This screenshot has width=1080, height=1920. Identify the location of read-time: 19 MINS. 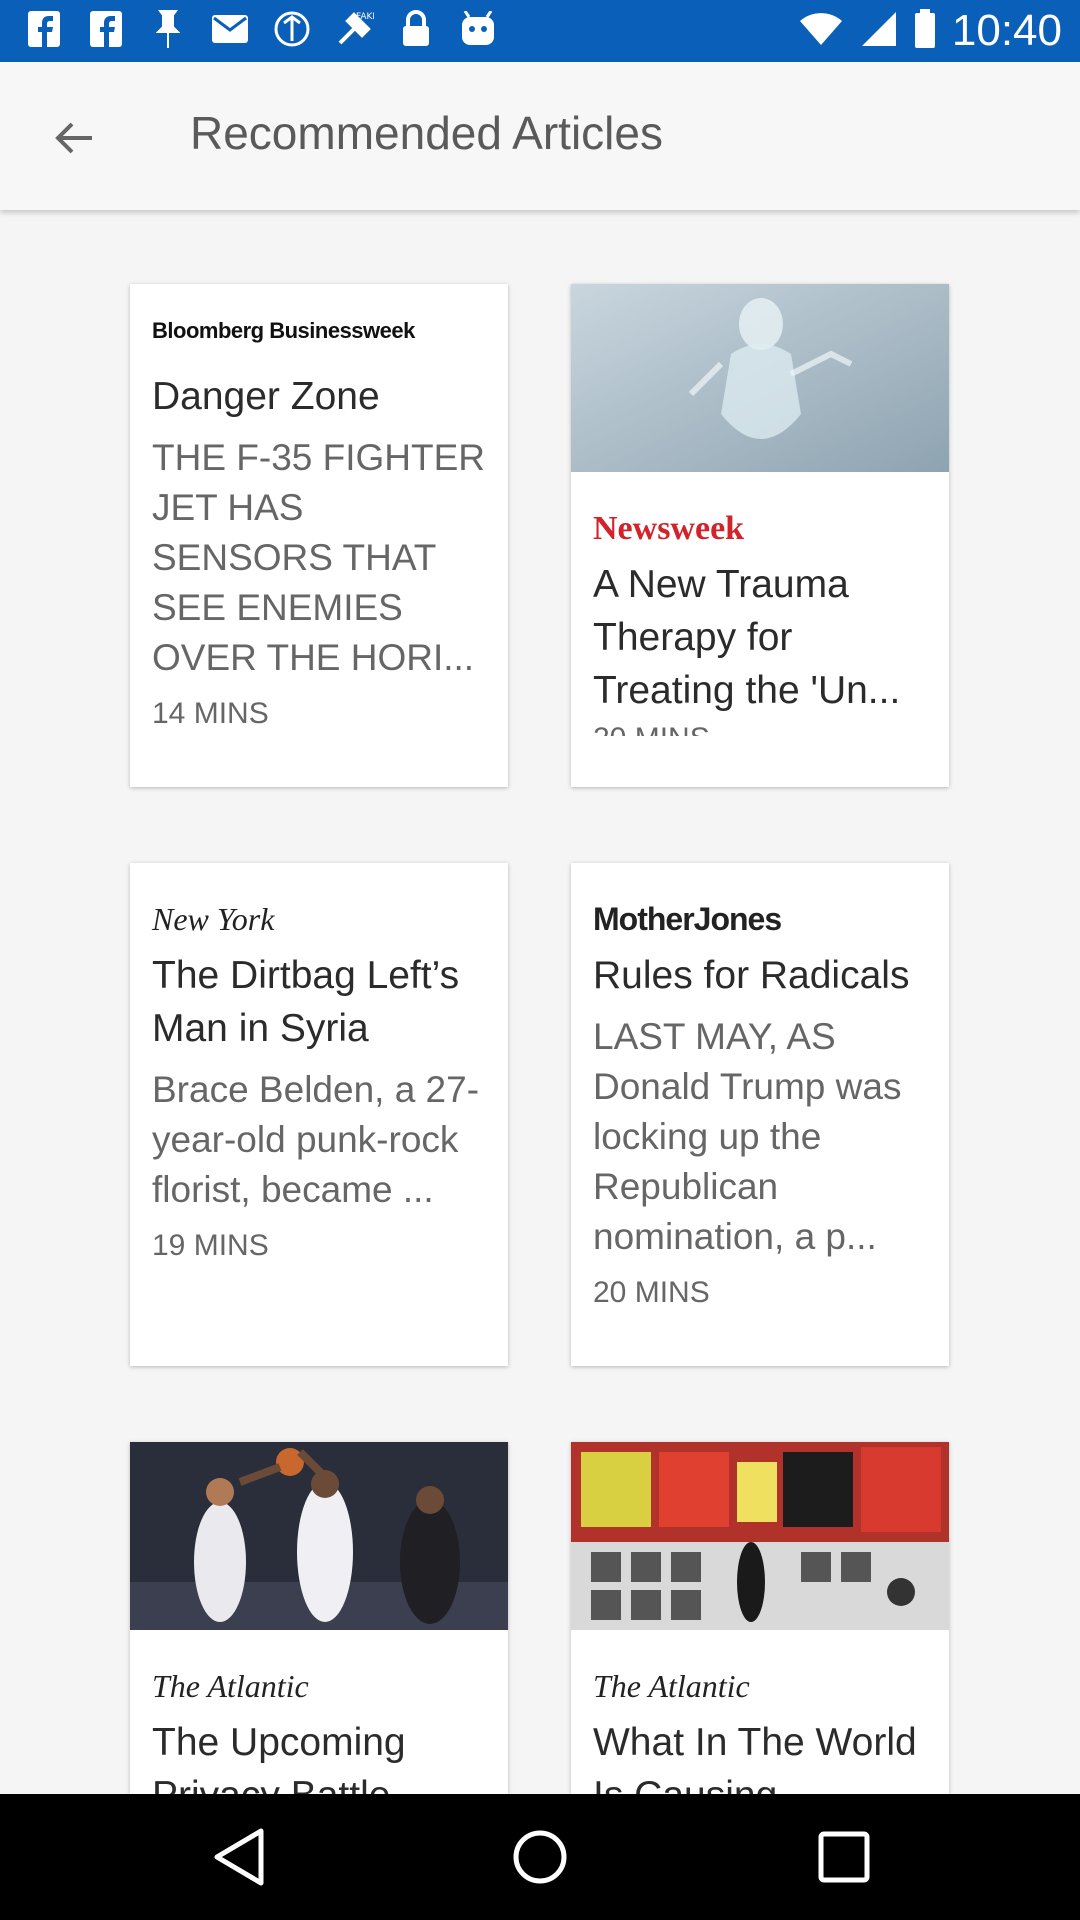
(210, 1245).